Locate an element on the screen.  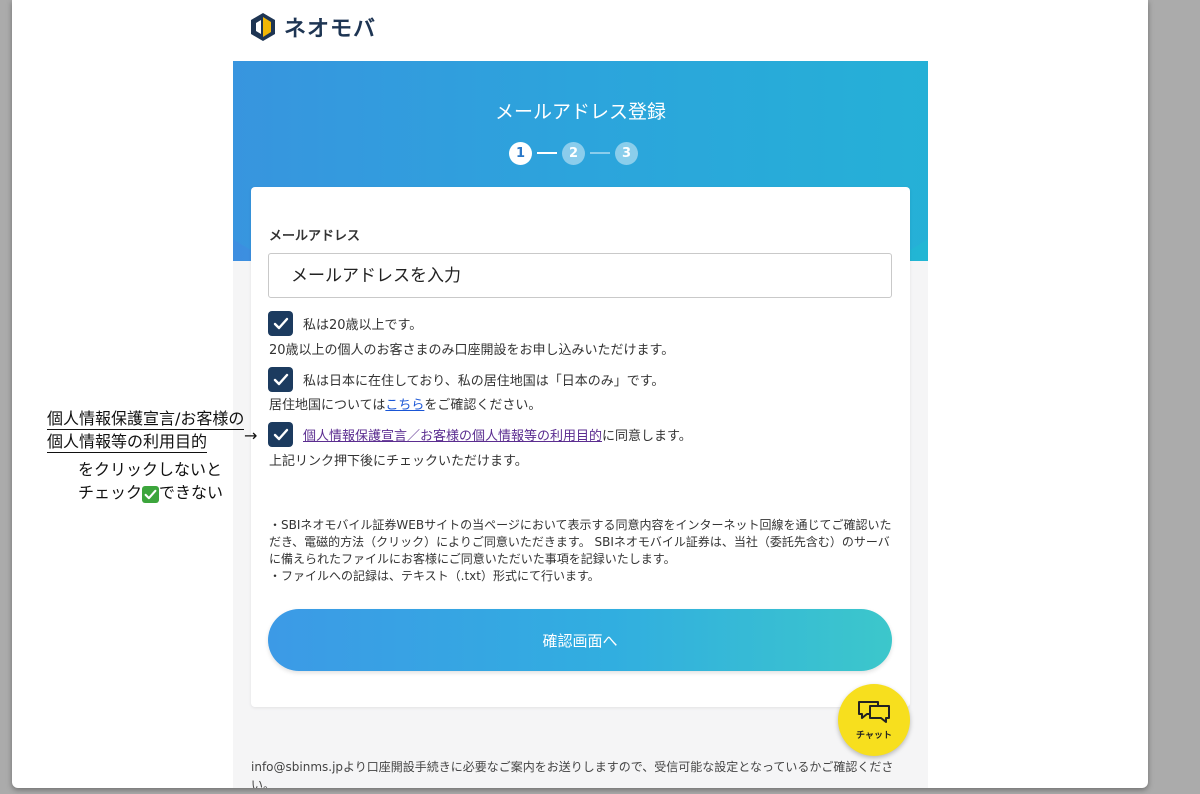
residency-consent-row: 私は日本に在住しており、私の居住地国は「日本のみ」です。 is located at coordinates (466, 379).